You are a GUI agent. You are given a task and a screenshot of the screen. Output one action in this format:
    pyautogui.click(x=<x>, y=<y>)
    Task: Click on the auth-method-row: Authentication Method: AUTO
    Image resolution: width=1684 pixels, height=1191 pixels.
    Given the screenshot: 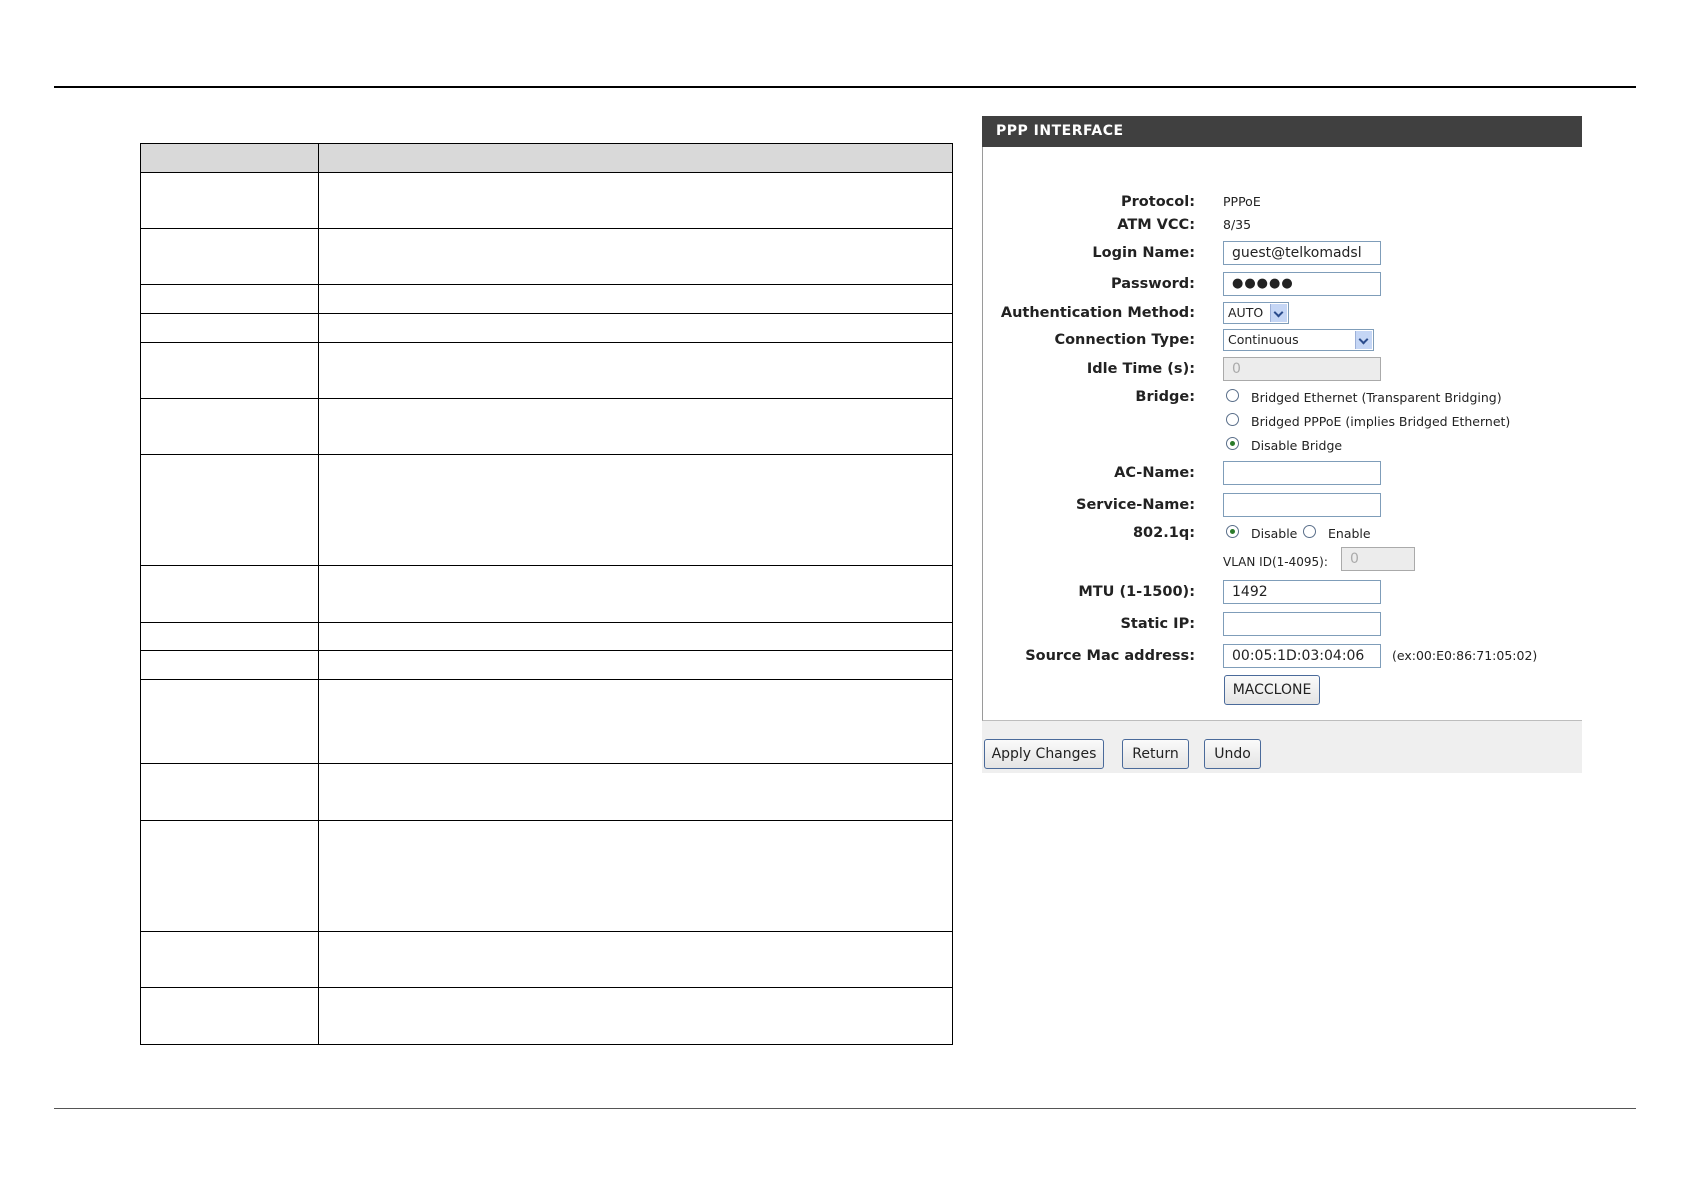 What is the action you would take?
    pyautogui.click(x=1283, y=313)
    